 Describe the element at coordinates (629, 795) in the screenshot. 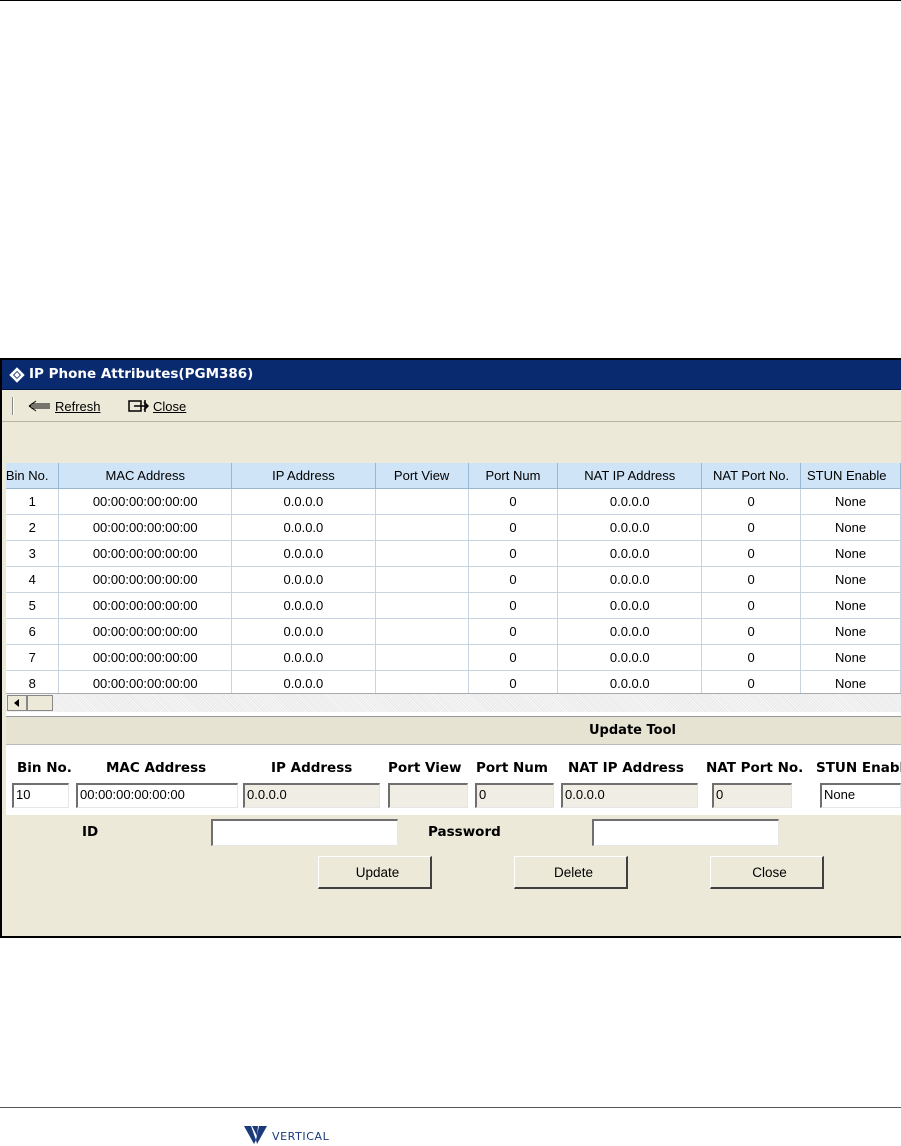

I see `nat-ip-address-field: 0.0.0.0` at that location.